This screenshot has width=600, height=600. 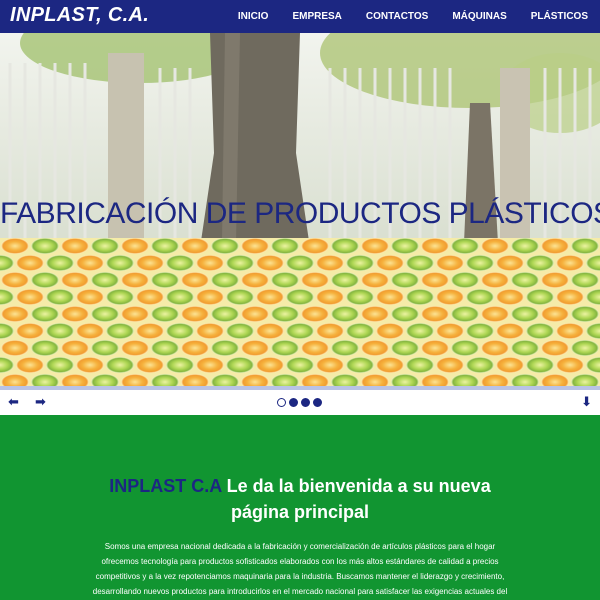 I want to click on nav-item-maquinas: MÁQUINAS, so click(x=479, y=16).